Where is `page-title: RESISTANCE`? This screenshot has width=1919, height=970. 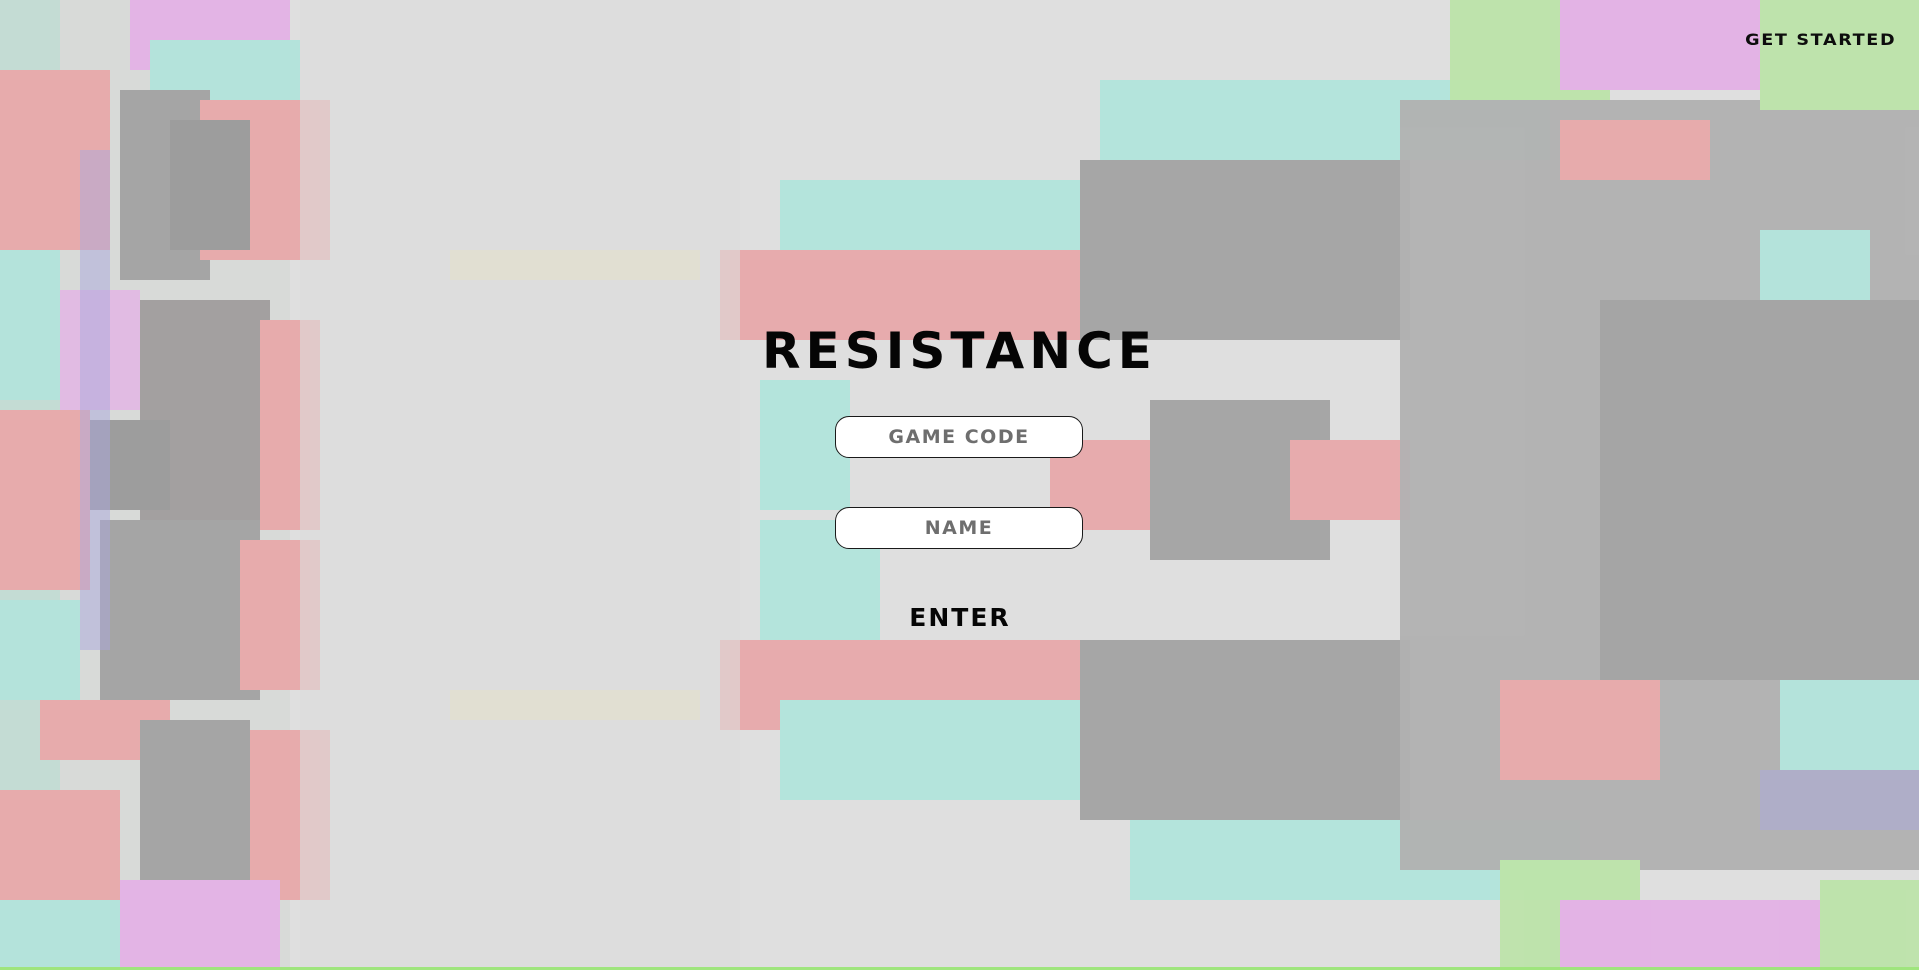
page-title: RESISTANCE is located at coordinates (959, 351).